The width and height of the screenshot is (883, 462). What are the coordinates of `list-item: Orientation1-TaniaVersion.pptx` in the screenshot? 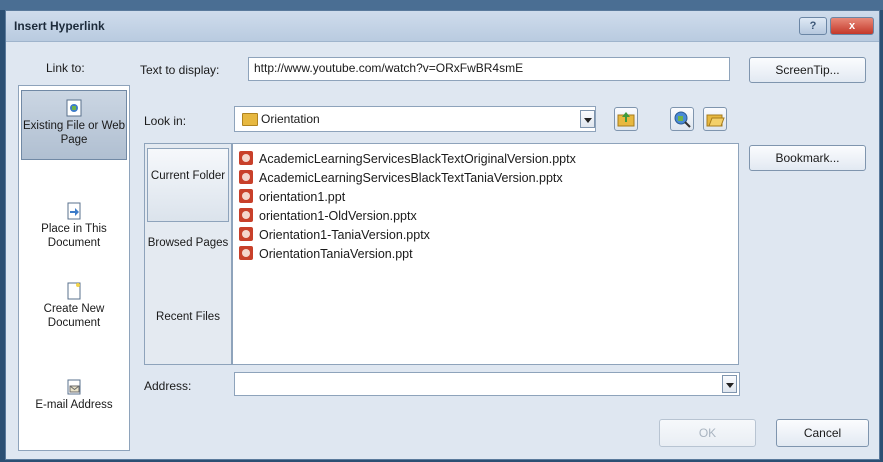 It's located at (334, 235).